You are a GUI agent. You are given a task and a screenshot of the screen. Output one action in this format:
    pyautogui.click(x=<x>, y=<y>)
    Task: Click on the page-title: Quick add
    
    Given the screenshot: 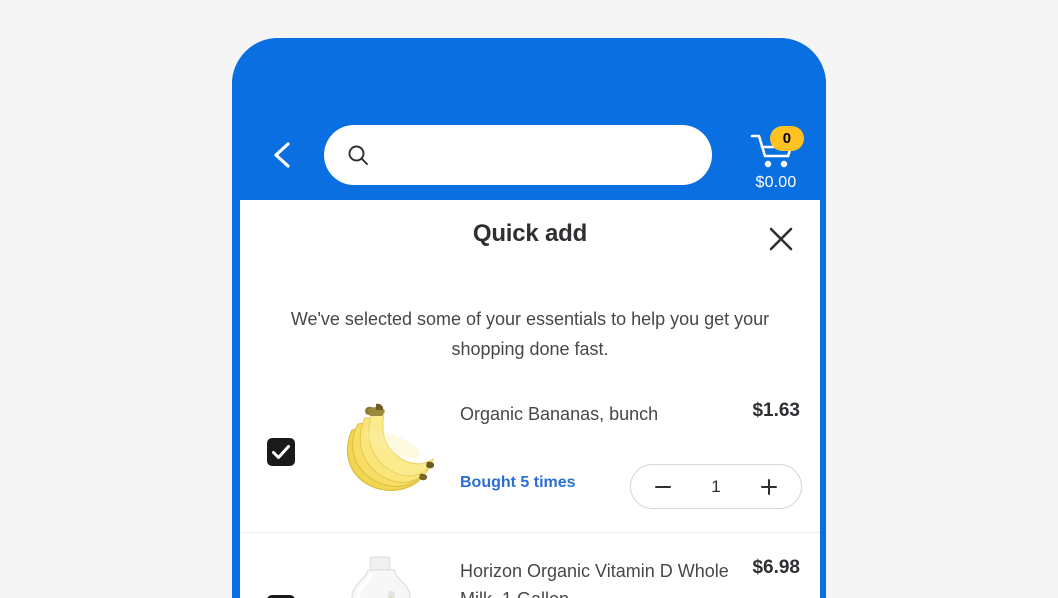 What is the action you would take?
    pyautogui.click(x=530, y=233)
    